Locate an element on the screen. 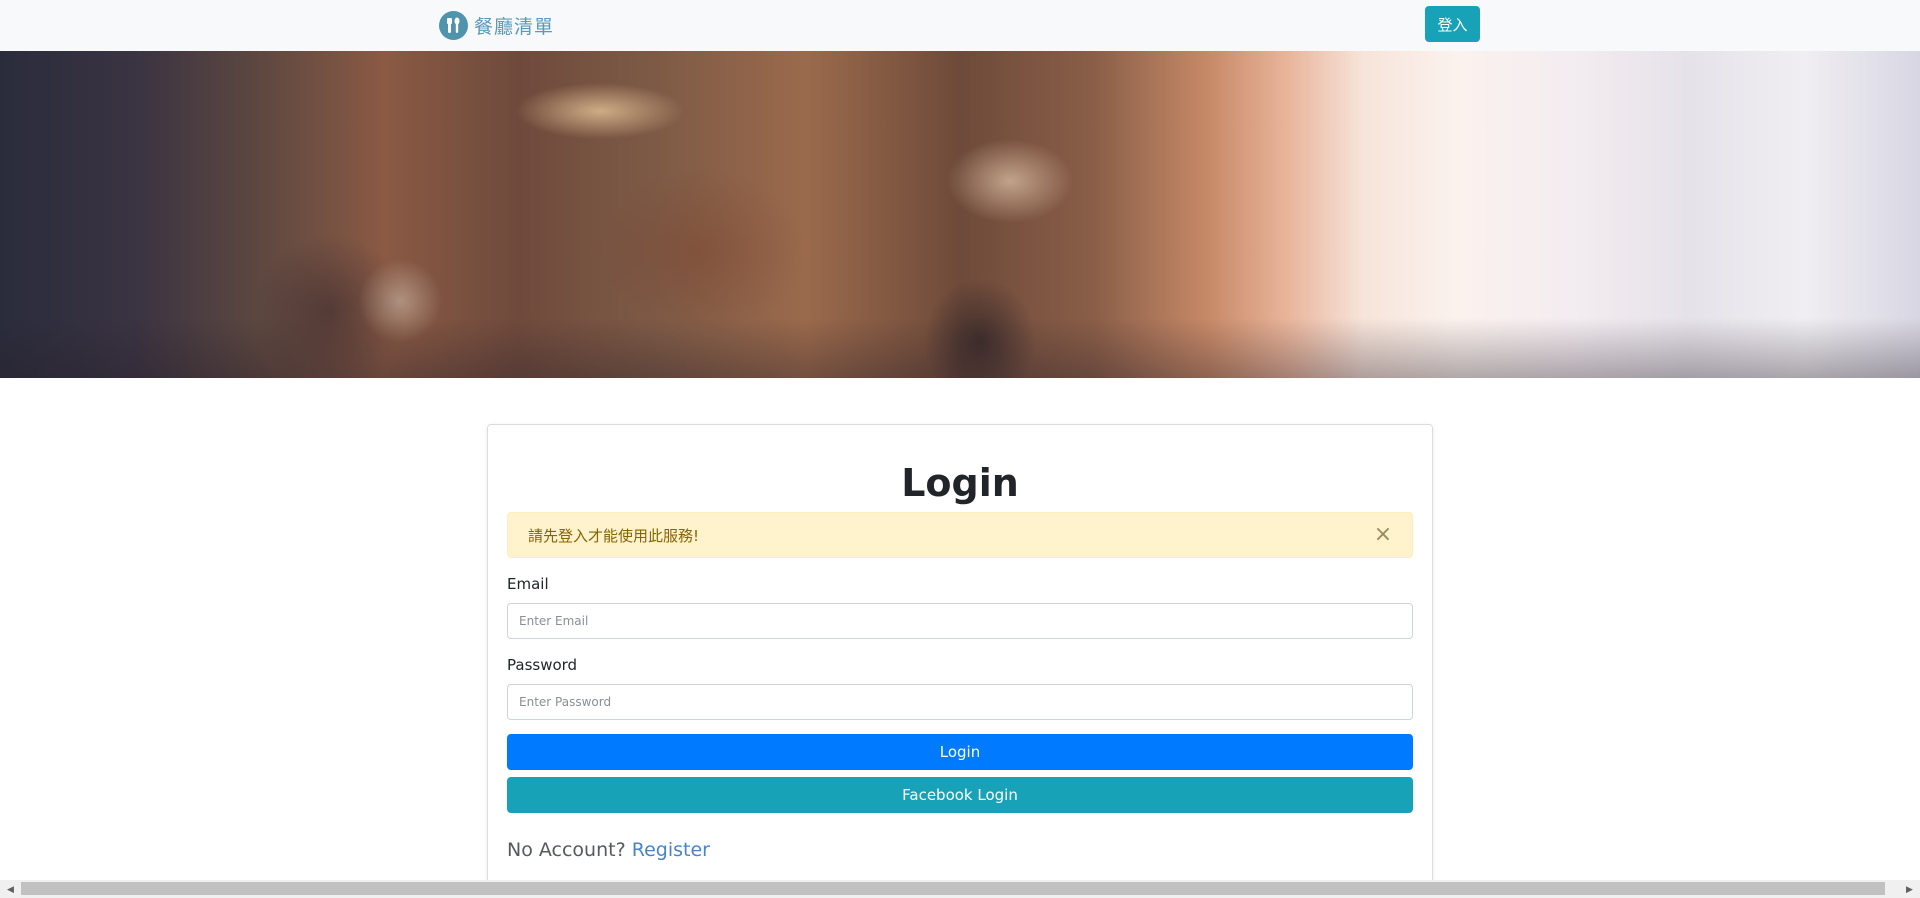 Image resolution: width=1920 pixels, height=898 pixels. password-label: Password is located at coordinates (542, 665).